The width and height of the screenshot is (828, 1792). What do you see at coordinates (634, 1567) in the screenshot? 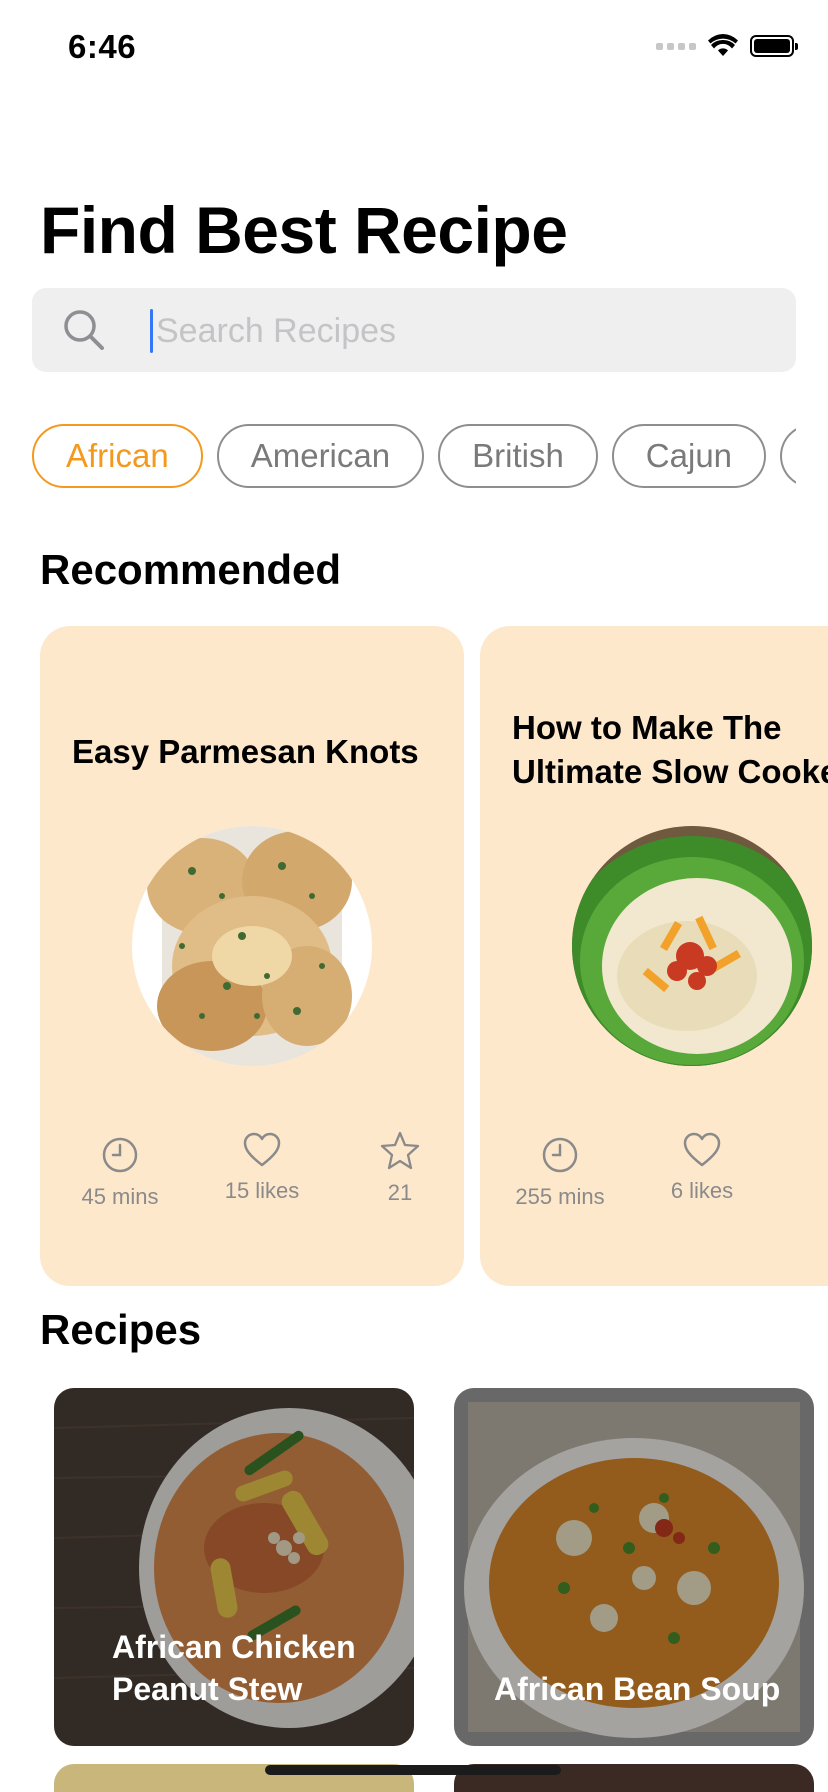
I see `recipe-tile: African Bean Soup` at bounding box center [634, 1567].